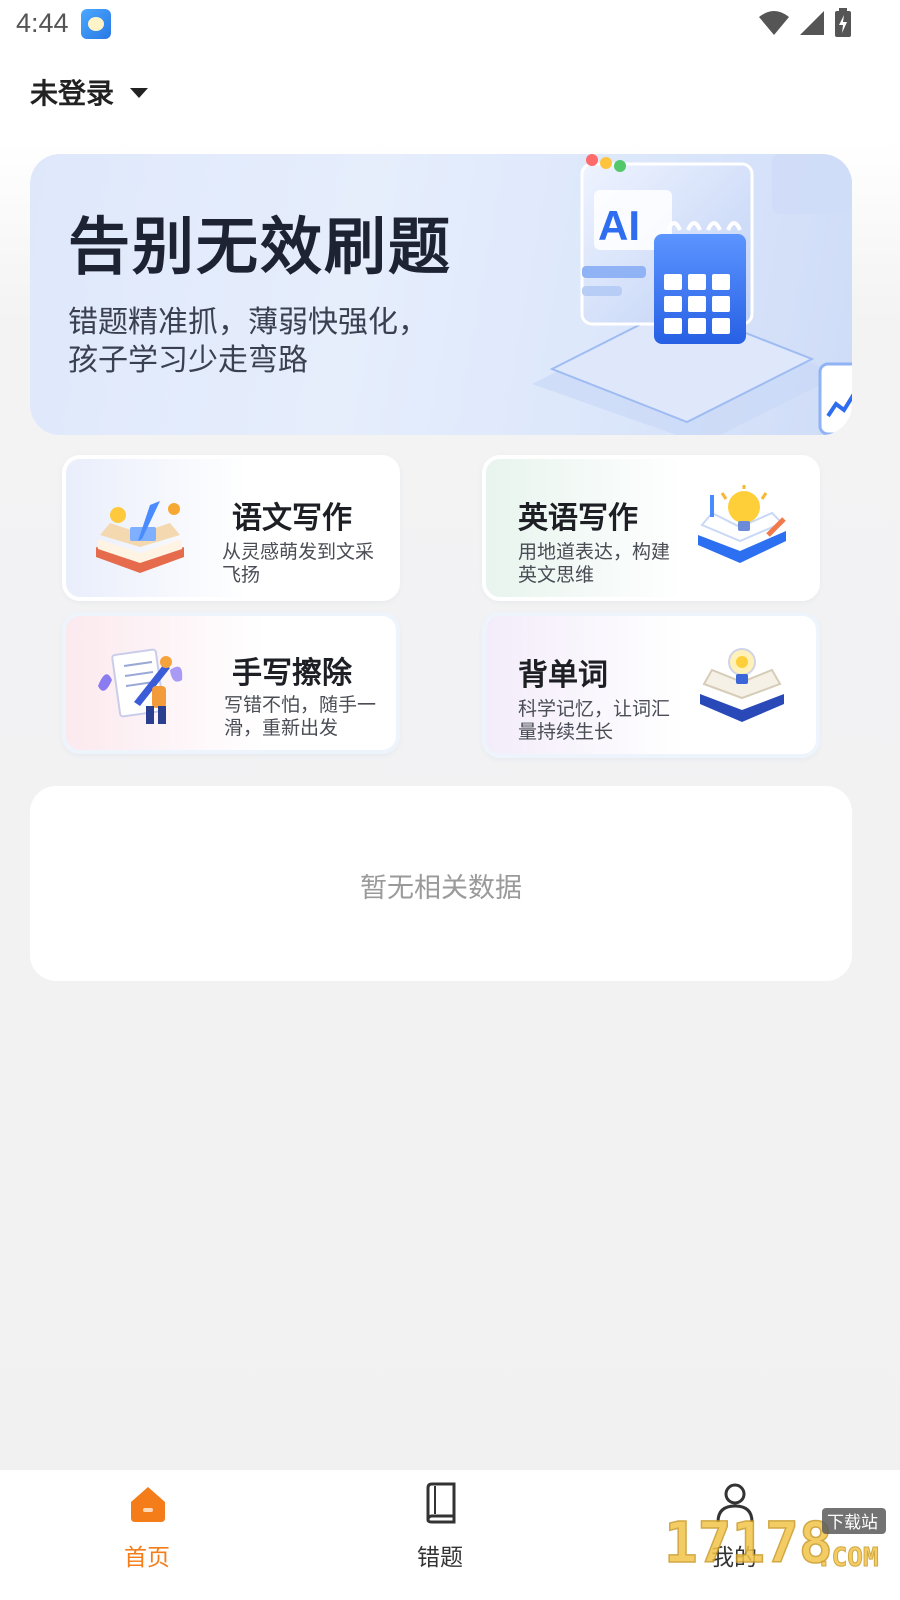  Describe the element at coordinates (231, 528) in the screenshot. I see `feature-chinese-writing: 语文写作 从灵感萌发到文采飞扬` at that location.